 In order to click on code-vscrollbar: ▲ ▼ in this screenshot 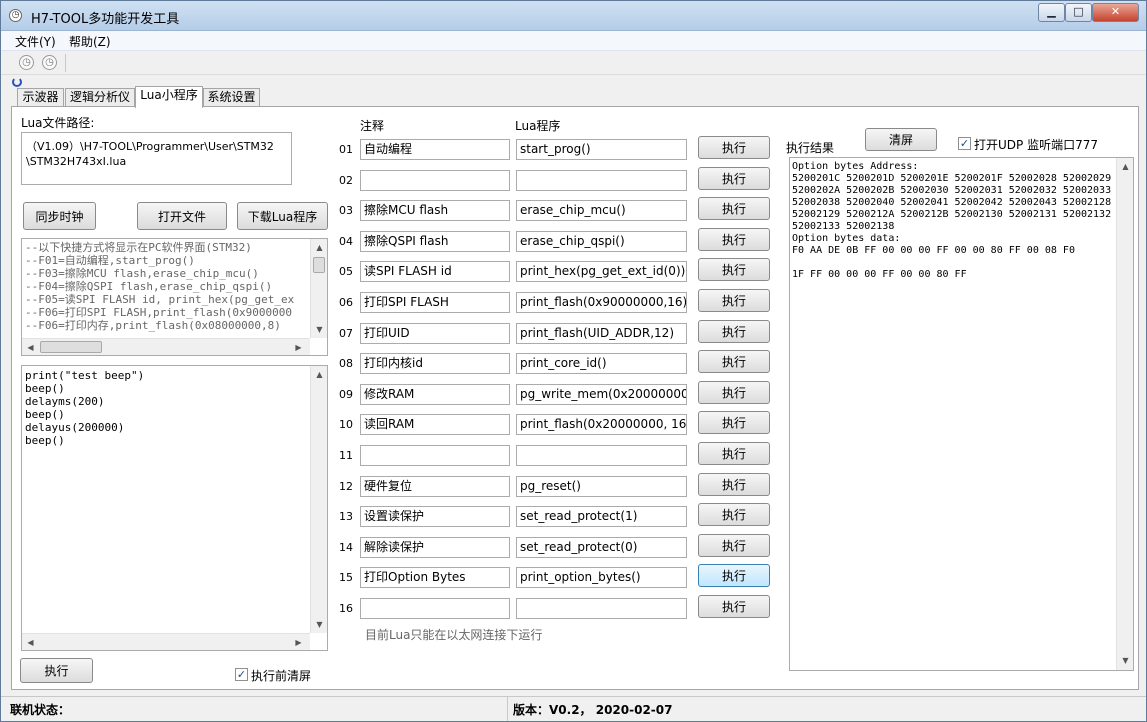, I will do `click(318, 499)`.